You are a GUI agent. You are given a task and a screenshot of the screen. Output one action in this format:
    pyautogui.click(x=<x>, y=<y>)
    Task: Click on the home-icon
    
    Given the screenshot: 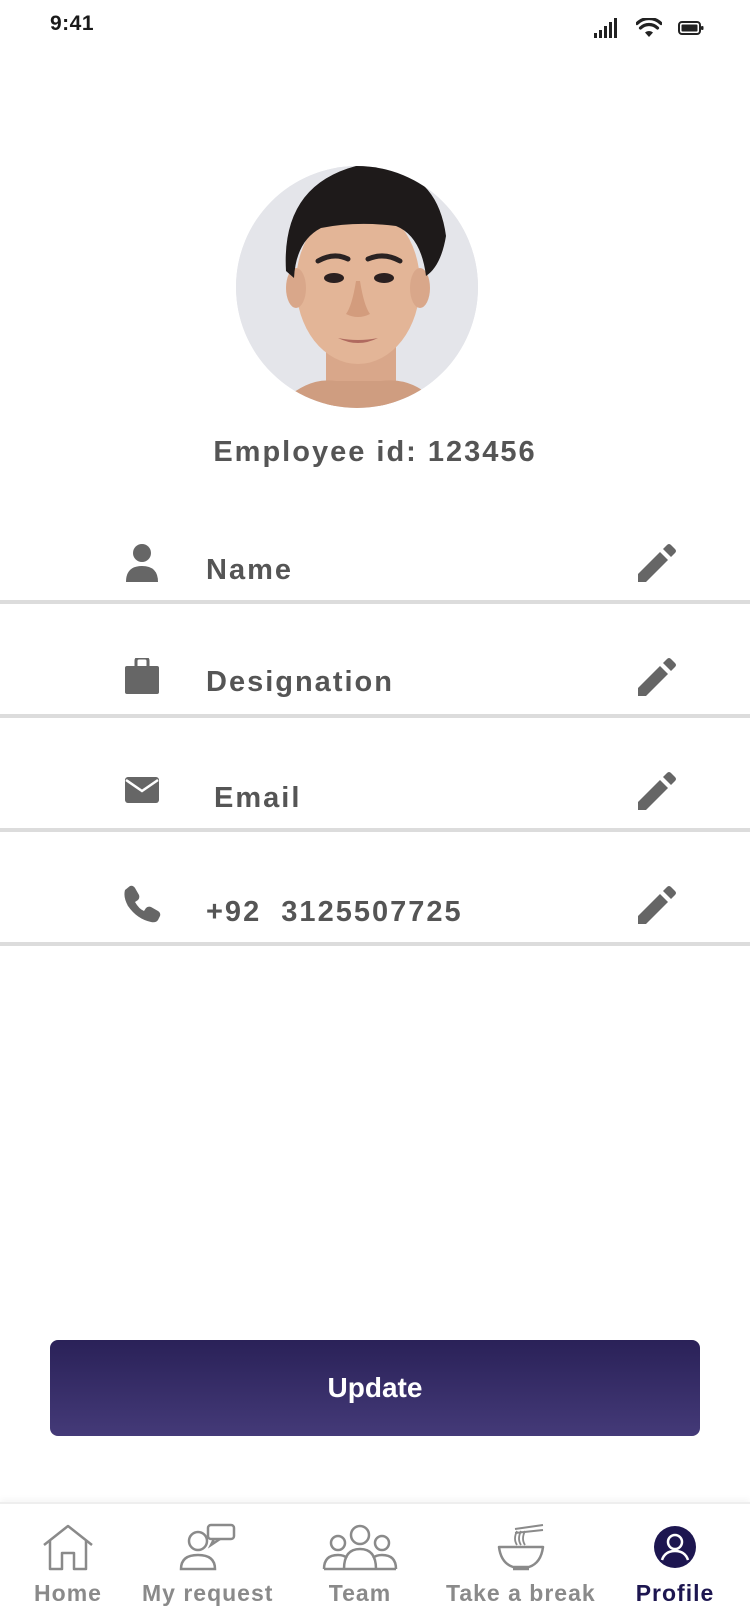 What is the action you would take?
    pyautogui.click(x=68, y=1547)
    